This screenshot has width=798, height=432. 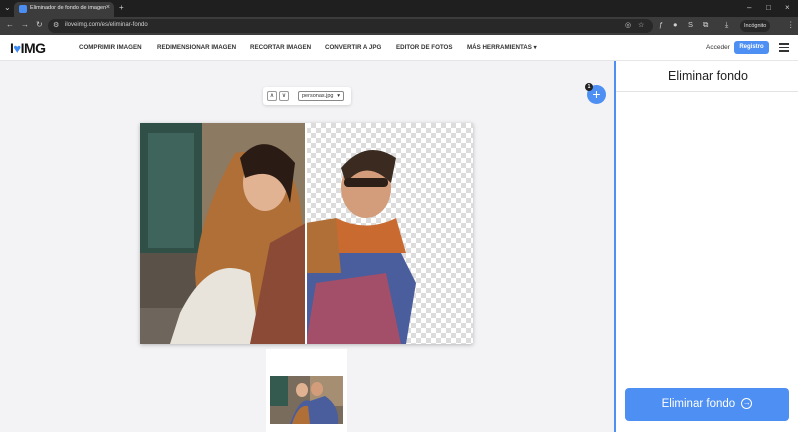 I want to click on file-count-badge: 1, so click(x=589, y=87).